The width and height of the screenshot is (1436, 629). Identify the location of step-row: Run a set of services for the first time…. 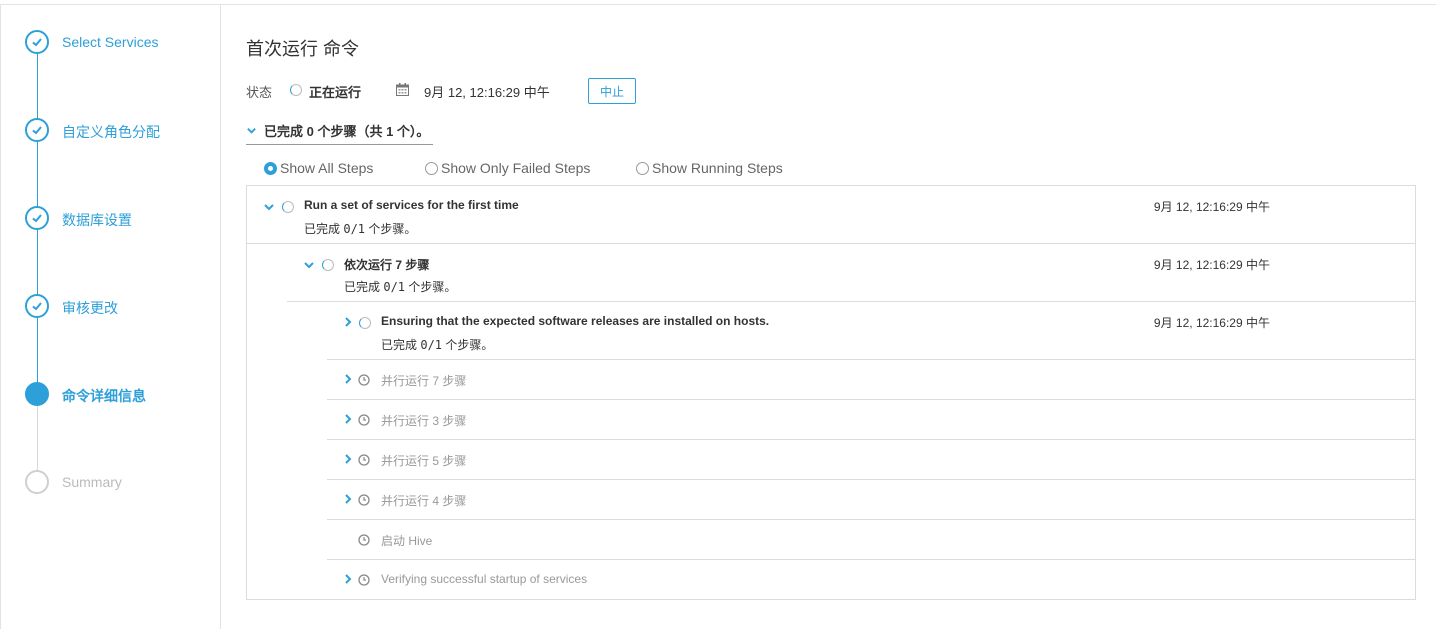
(831, 215).